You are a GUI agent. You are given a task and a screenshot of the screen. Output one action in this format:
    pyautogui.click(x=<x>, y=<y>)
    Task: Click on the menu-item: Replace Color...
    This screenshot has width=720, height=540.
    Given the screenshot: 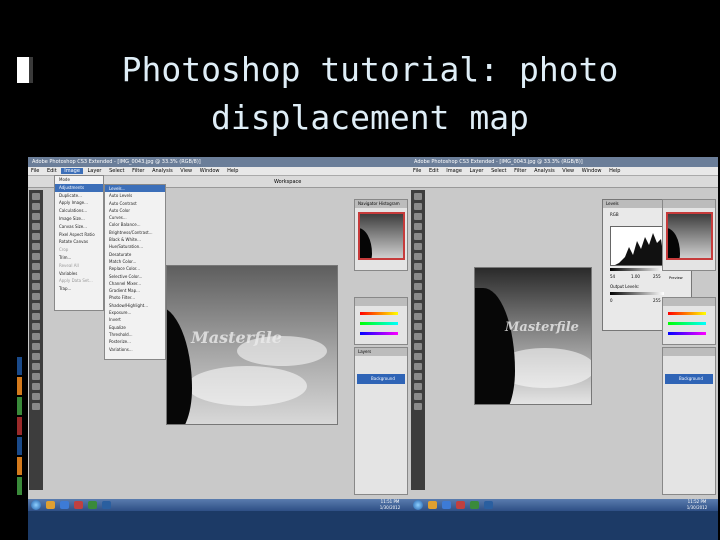 What is the action you would take?
    pyautogui.click(x=135, y=268)
    